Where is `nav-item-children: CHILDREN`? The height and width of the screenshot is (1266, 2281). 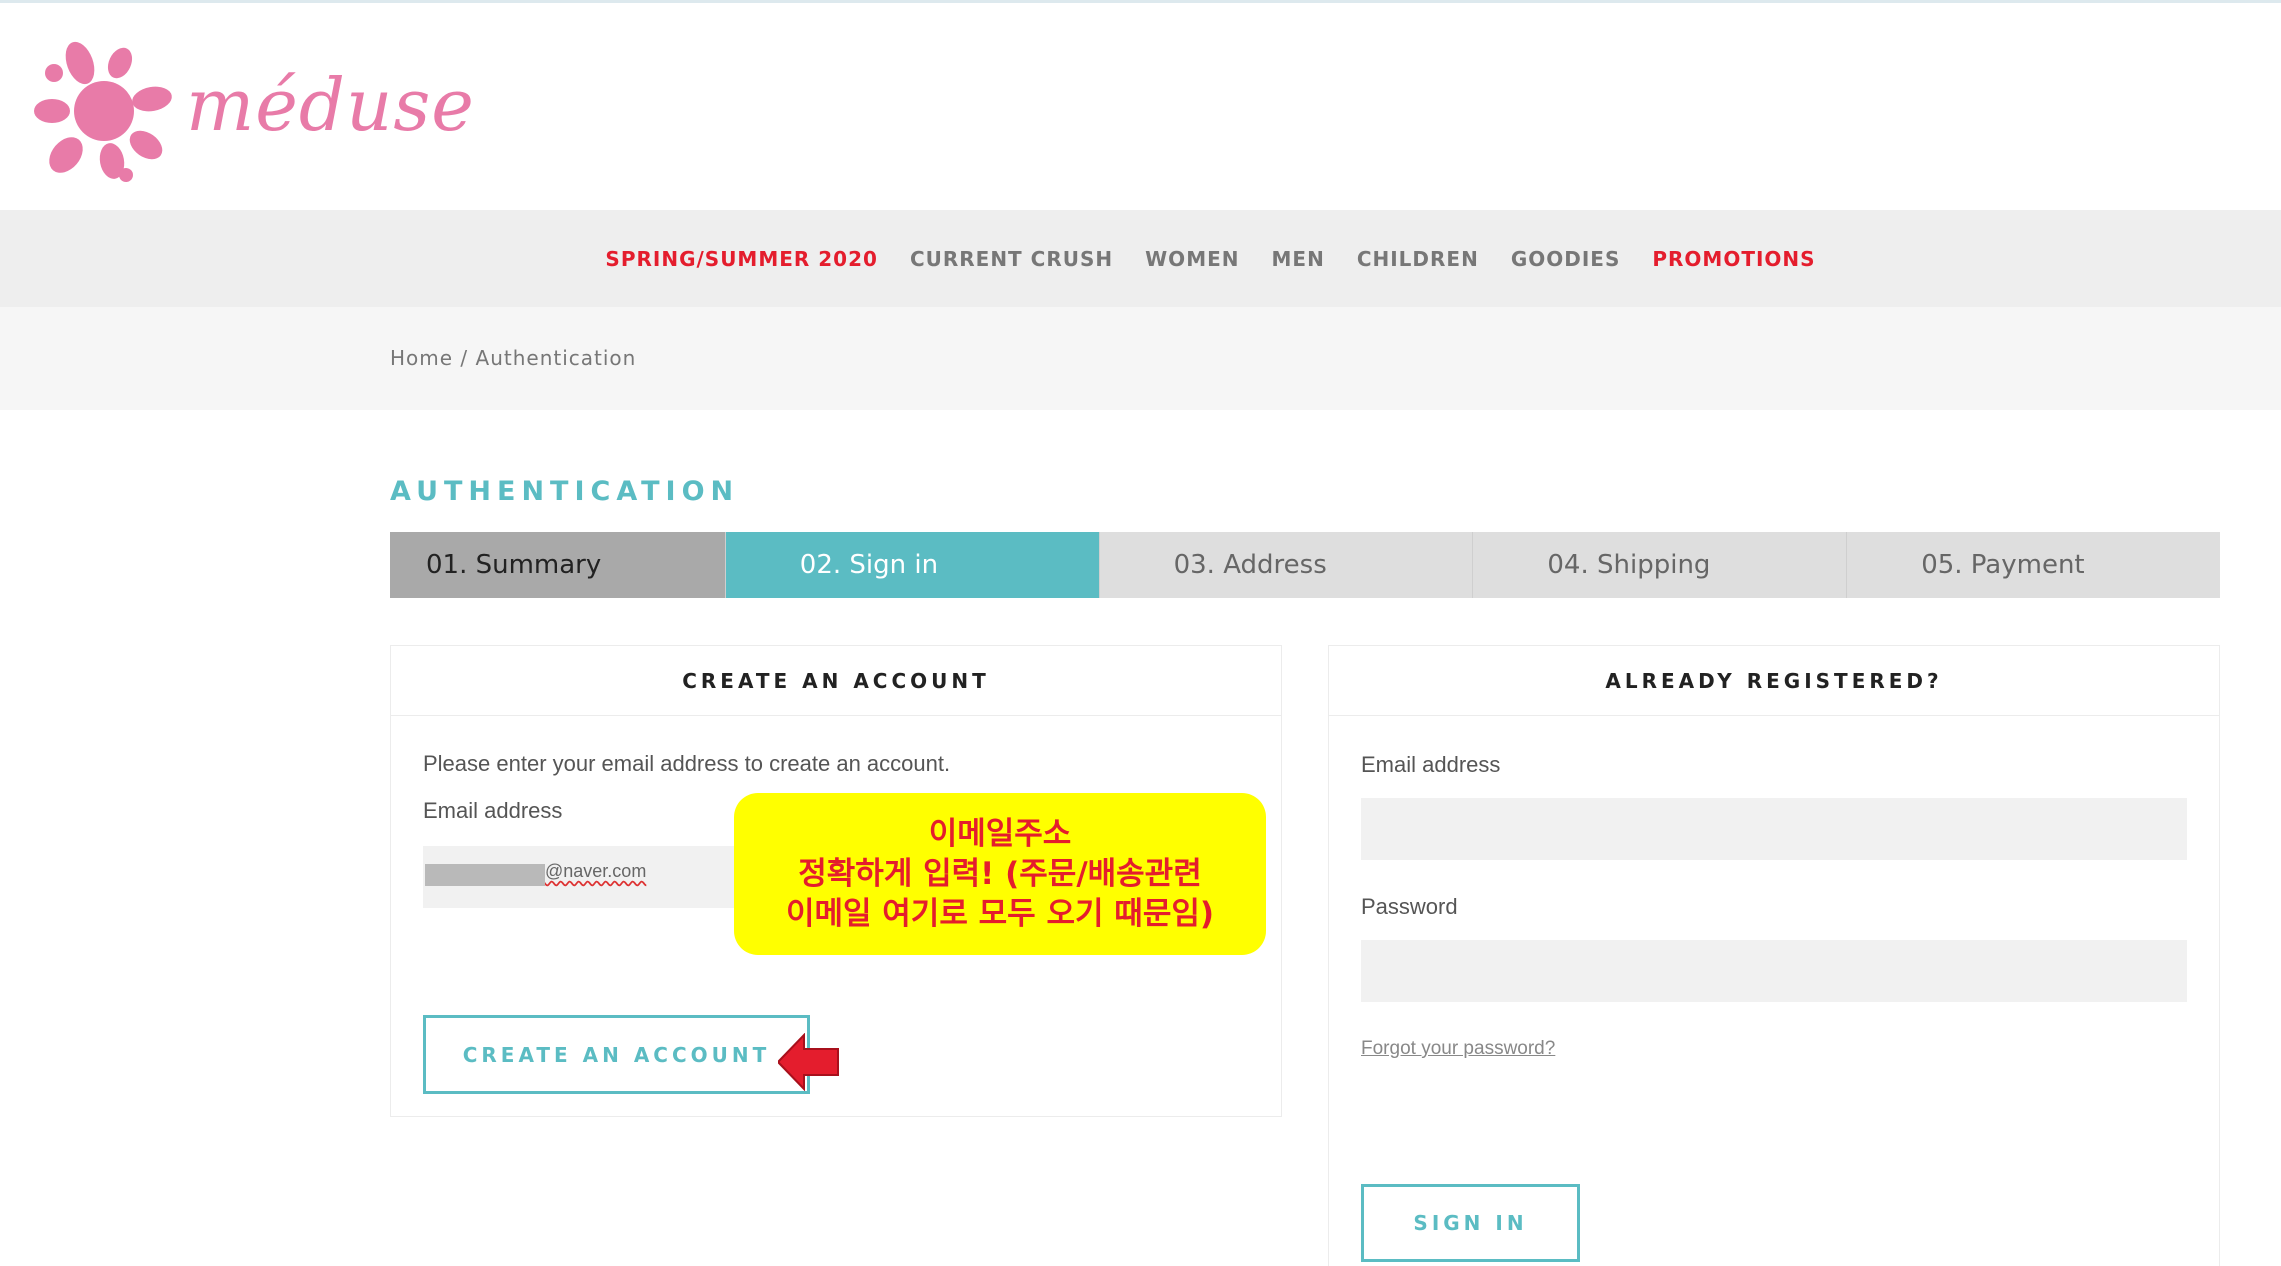
nav-item-children: CHILDREN is located at coordinates (1418, 259).